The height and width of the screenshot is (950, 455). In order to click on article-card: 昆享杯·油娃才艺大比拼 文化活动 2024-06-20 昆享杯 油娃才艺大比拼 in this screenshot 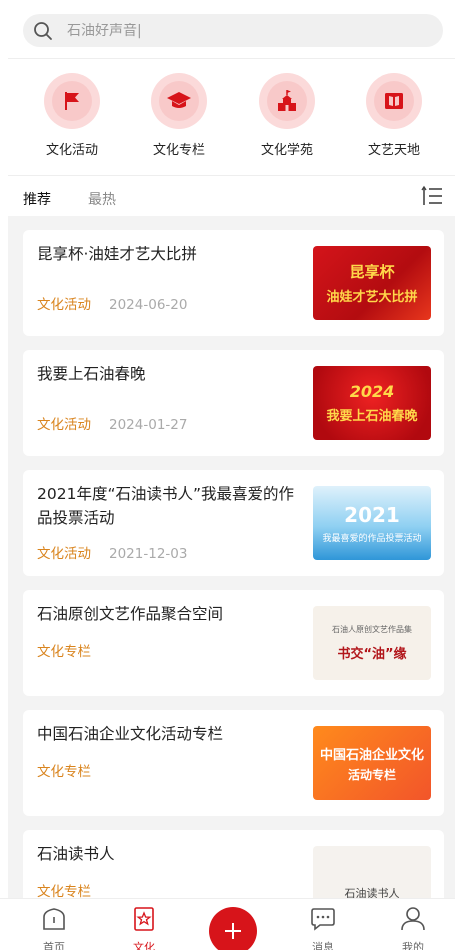, I will do `click(233, 283)`.